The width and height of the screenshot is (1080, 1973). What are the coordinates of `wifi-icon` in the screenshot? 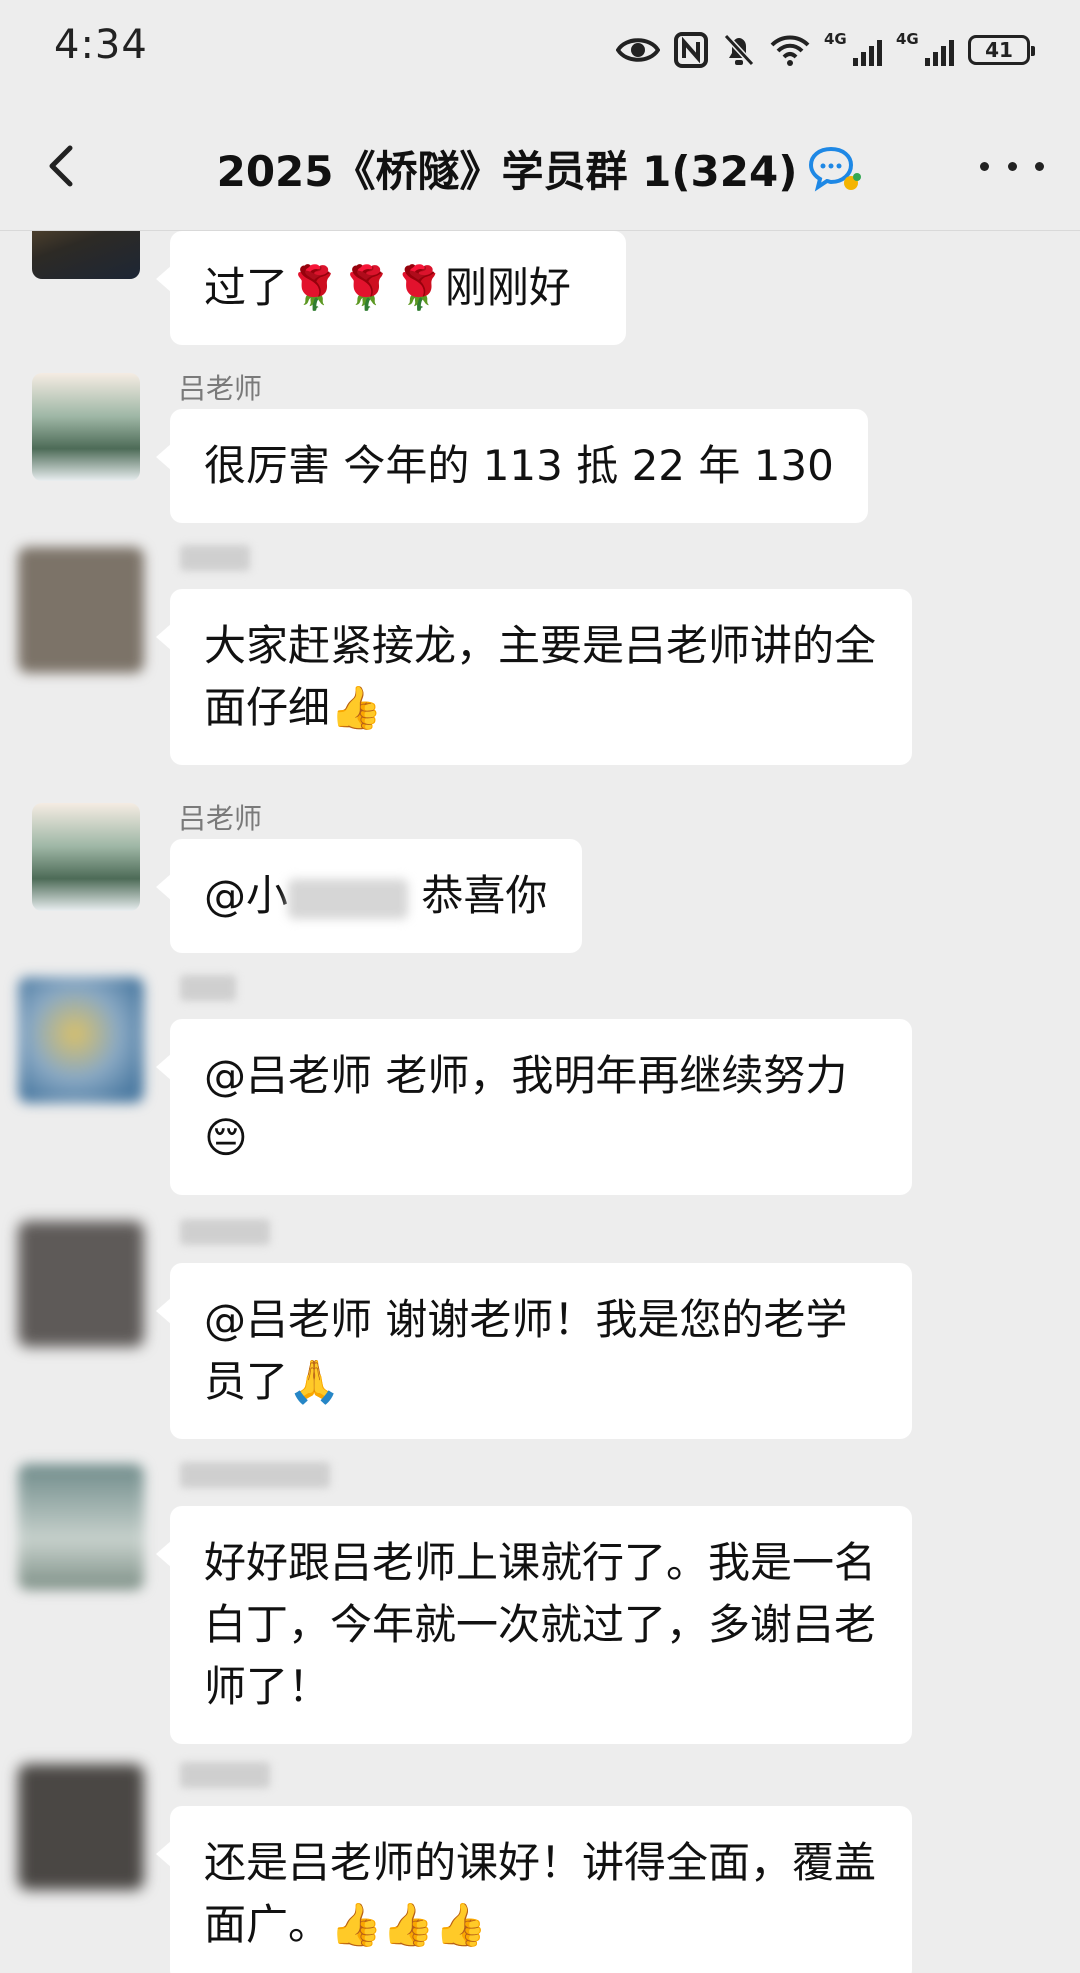 It's located at (790, 50).